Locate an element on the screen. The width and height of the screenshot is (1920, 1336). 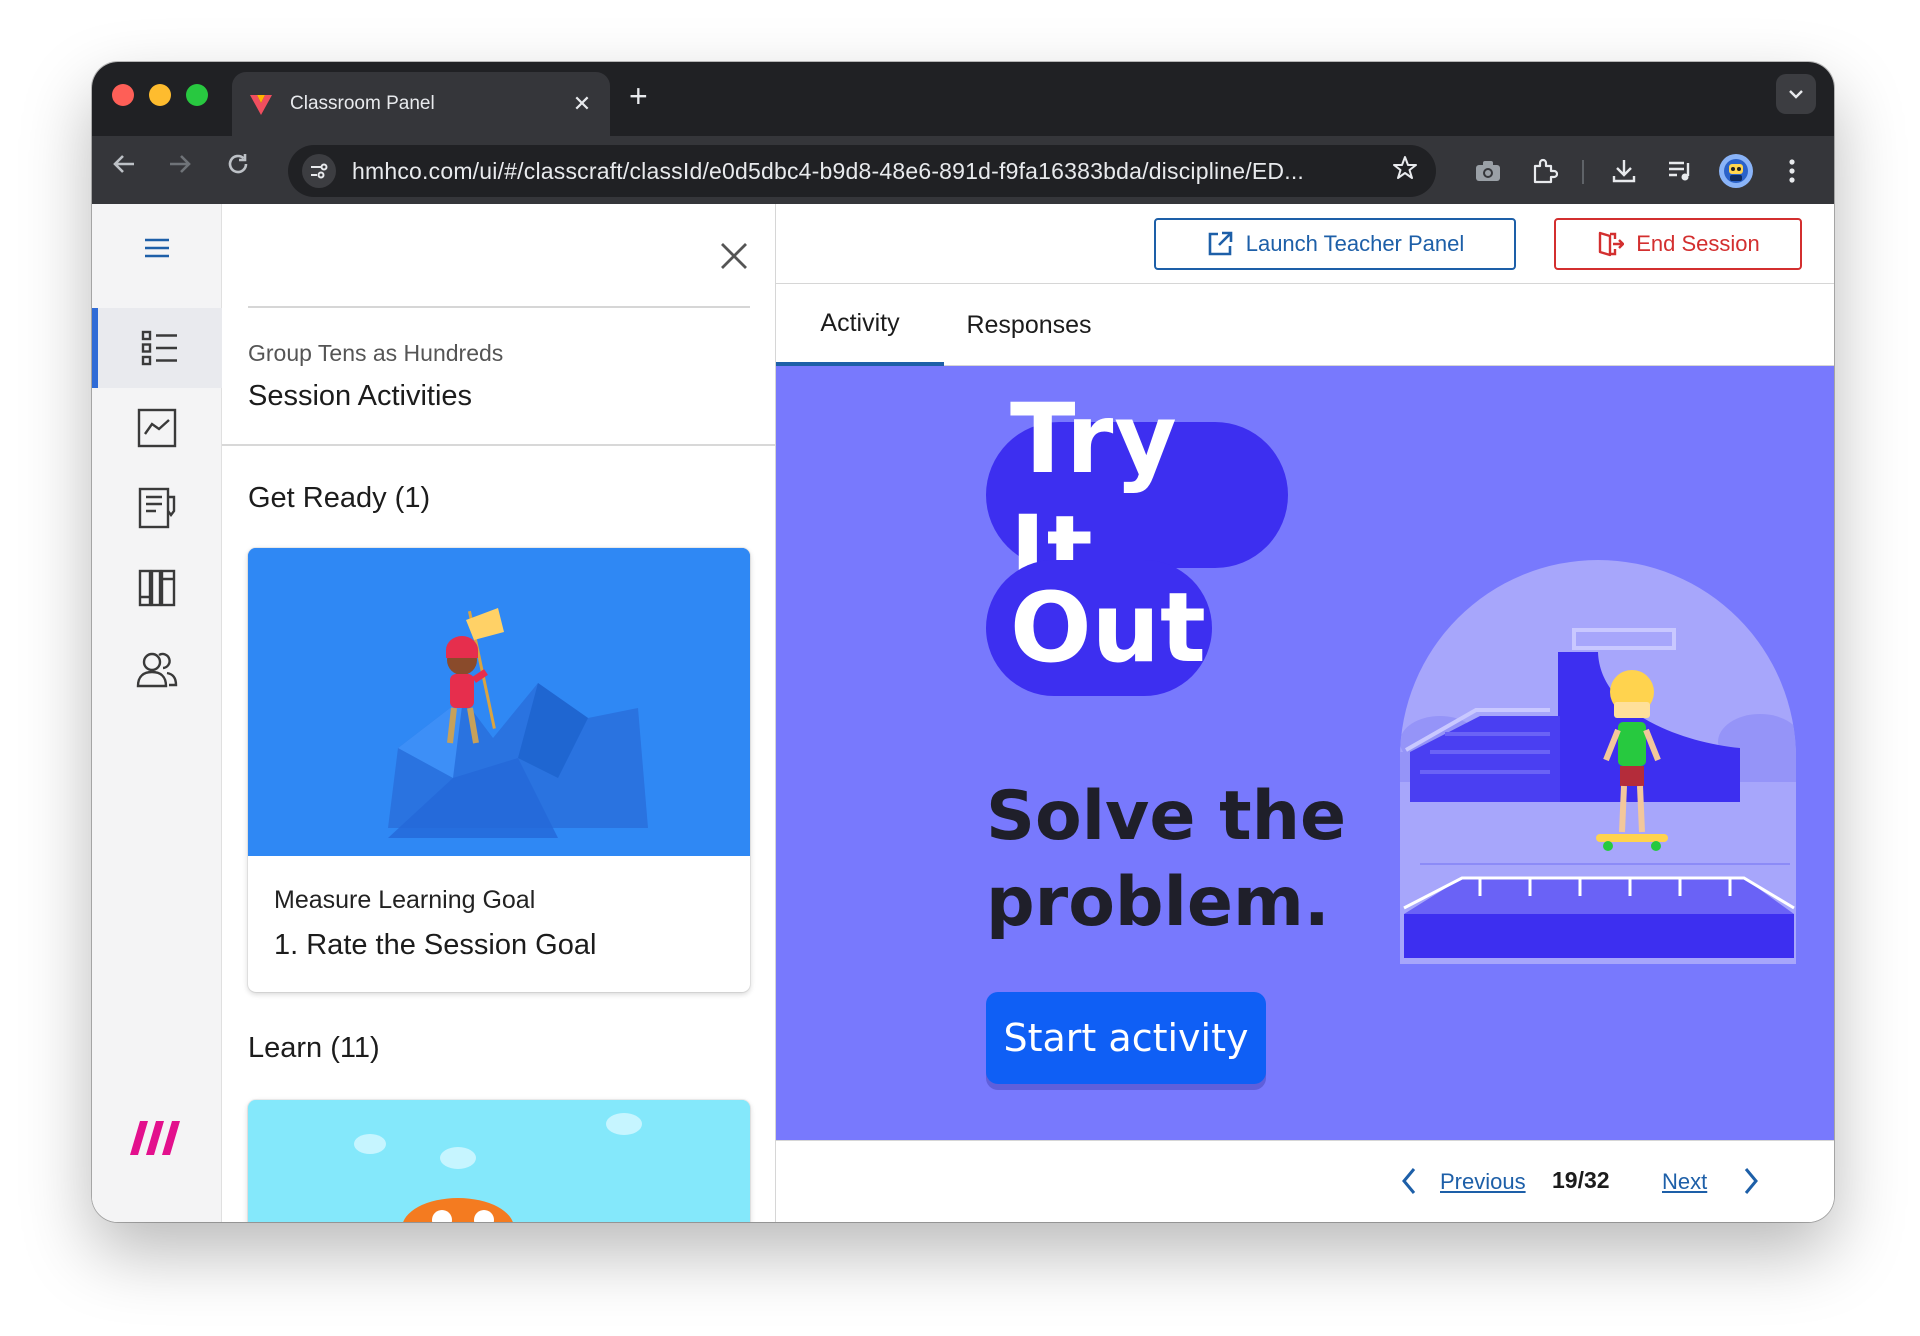
new-tab-button: + is located at coordinates (638, 96).